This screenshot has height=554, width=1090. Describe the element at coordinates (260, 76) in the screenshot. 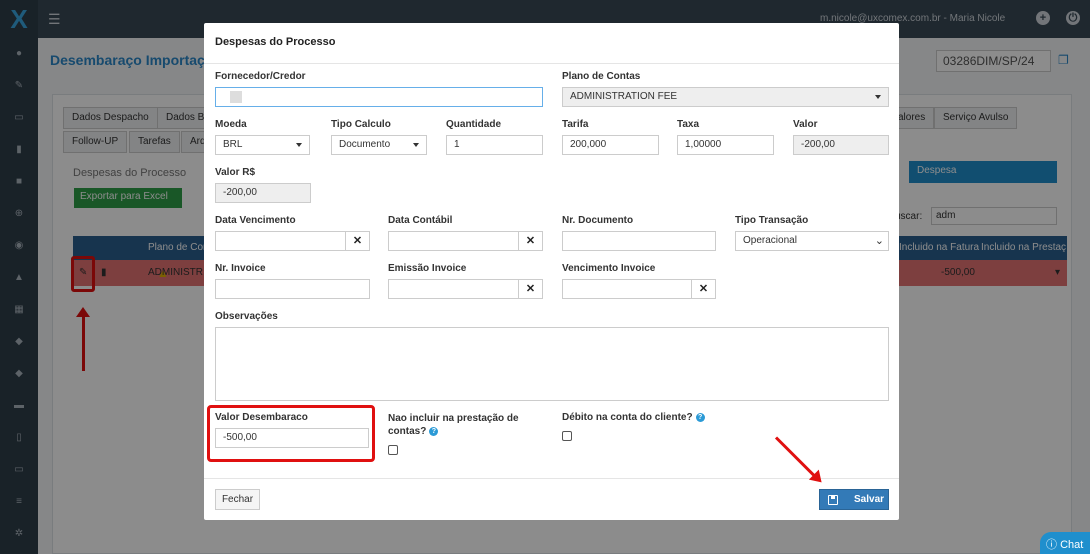

I see `label-fornecedor: Fornecedor/Credor` at that location.